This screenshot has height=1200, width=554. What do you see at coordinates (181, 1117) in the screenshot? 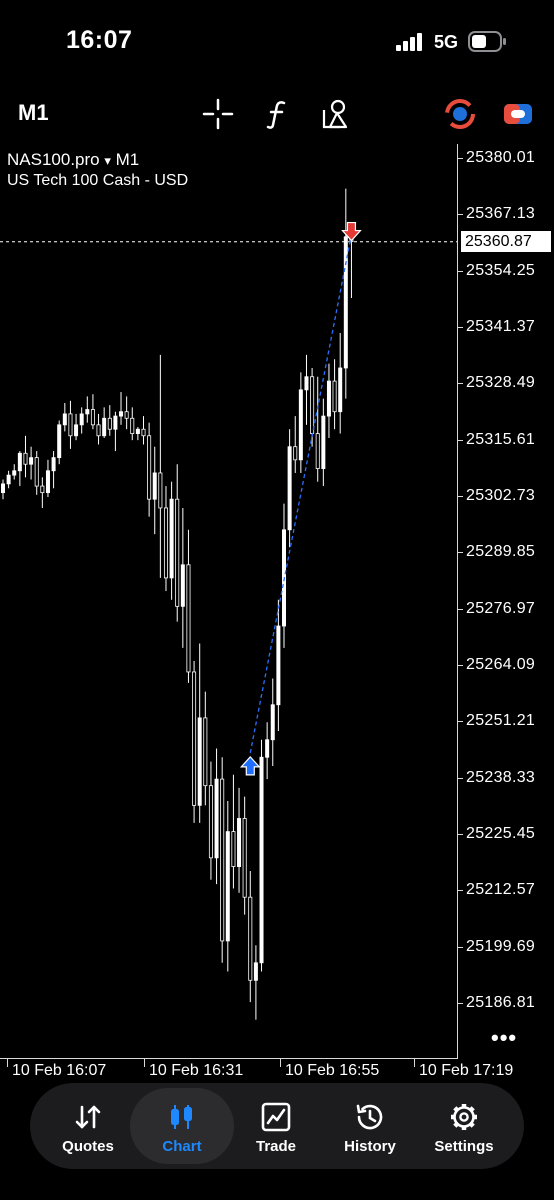
I see `candles-icon` at bounding box center [181, 1117].